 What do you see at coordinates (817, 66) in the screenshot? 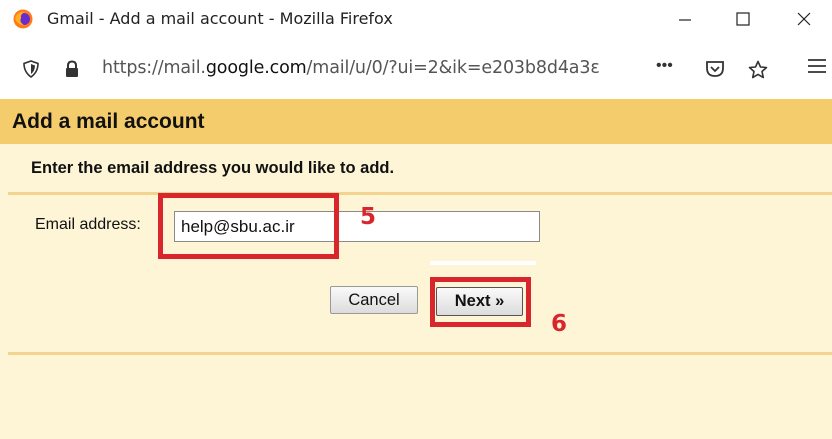
I see `hamburger-menu-icon` at bounding box center [817, 66].